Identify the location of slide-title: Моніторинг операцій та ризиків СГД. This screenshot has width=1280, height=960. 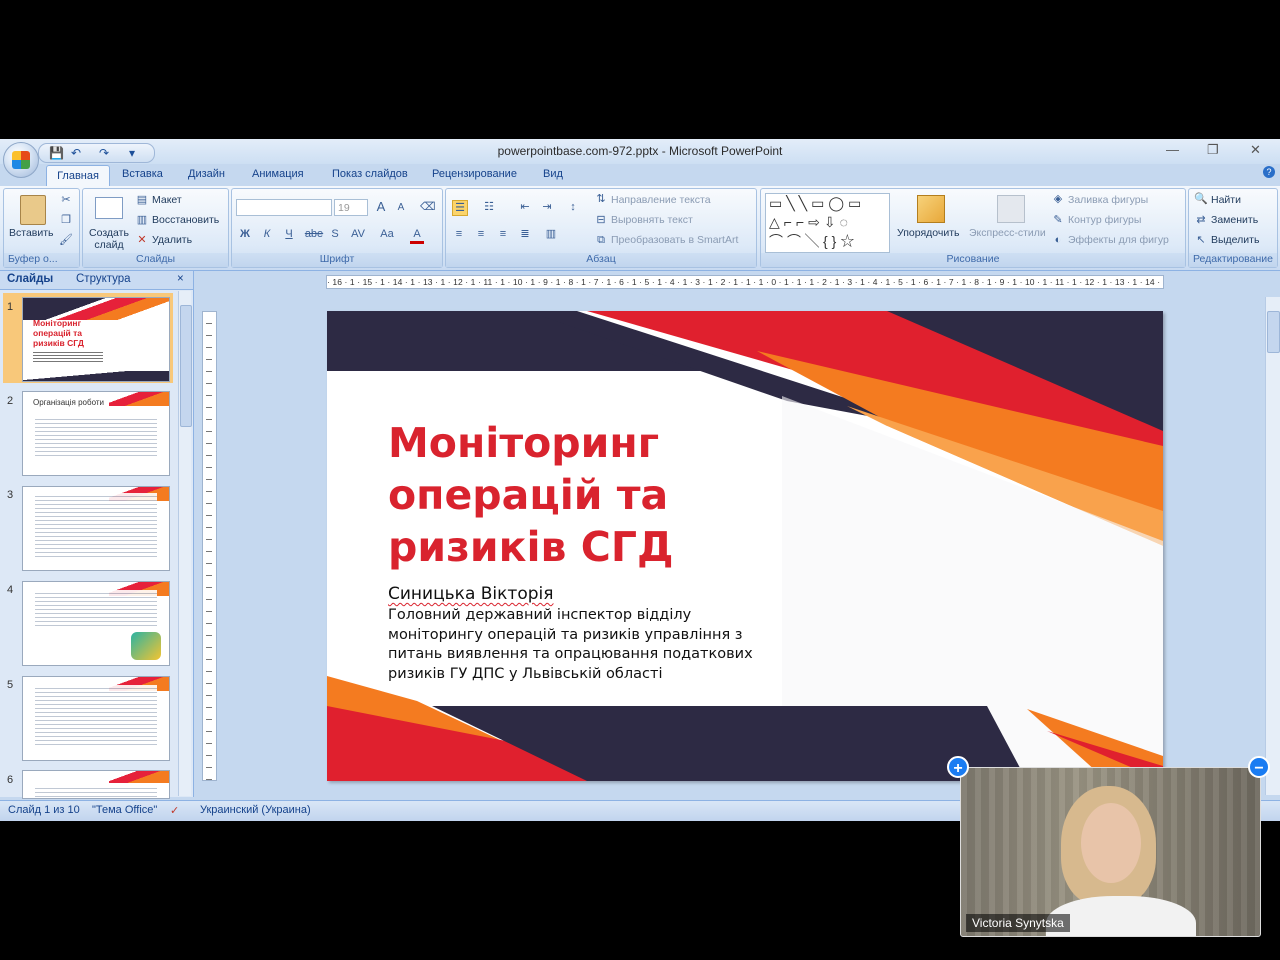
(568, 495).